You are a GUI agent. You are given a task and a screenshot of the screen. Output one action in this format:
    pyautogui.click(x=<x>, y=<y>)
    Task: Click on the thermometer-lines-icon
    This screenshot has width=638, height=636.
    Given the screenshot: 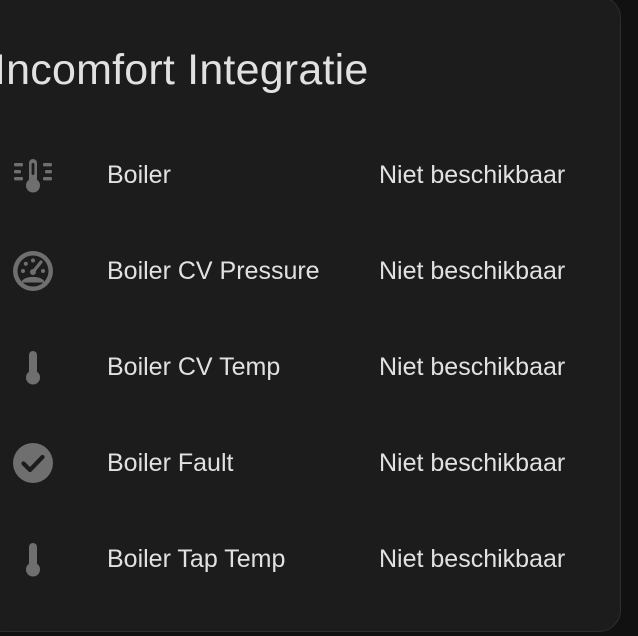 What is the action you would take?
    pyautogui.click(x=33, y=175)
    